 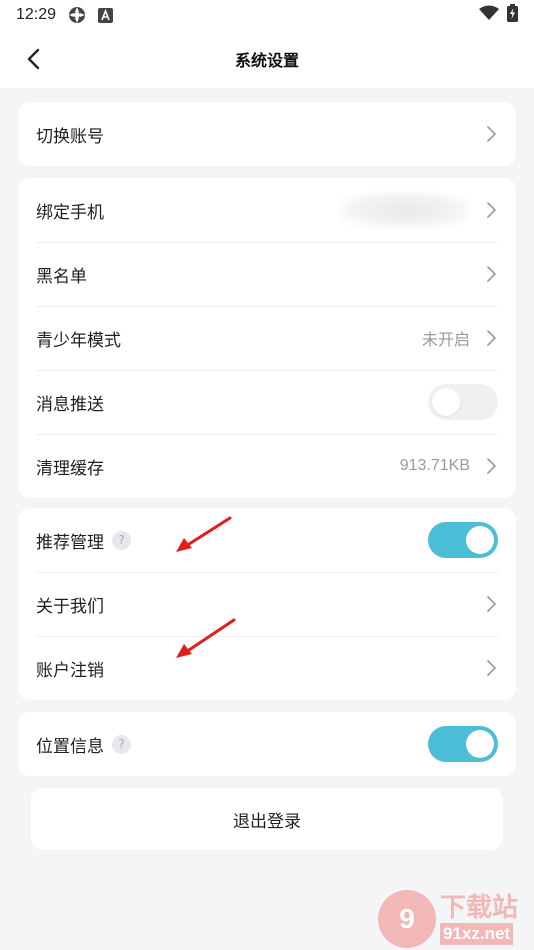 I want to click on teen-mode-status: 未开启, so click(x=445, y=340).